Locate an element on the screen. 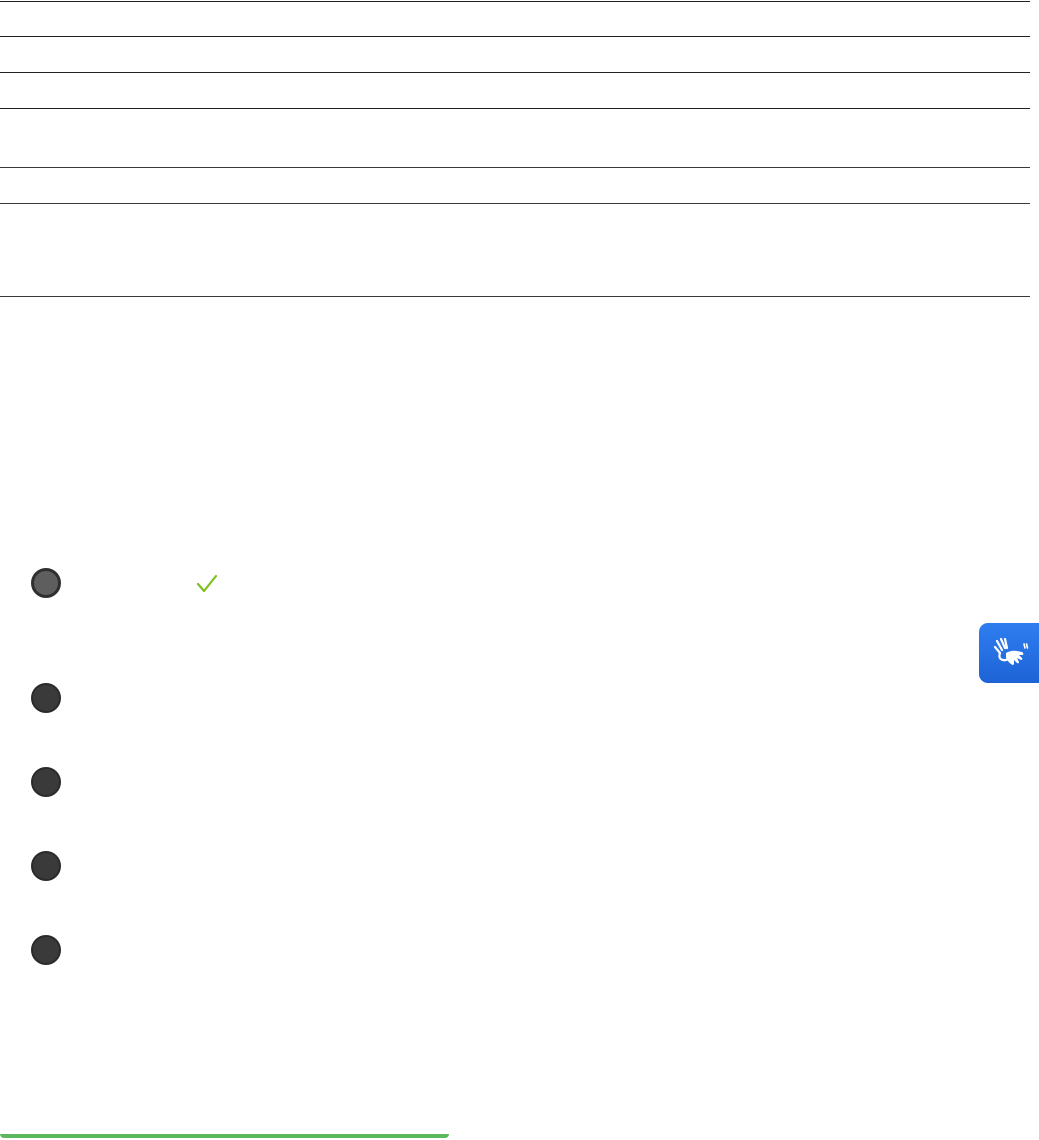 The height and width of the screenshot is (1140, 1039). progress-bar is located at coordinates (224, 1136).